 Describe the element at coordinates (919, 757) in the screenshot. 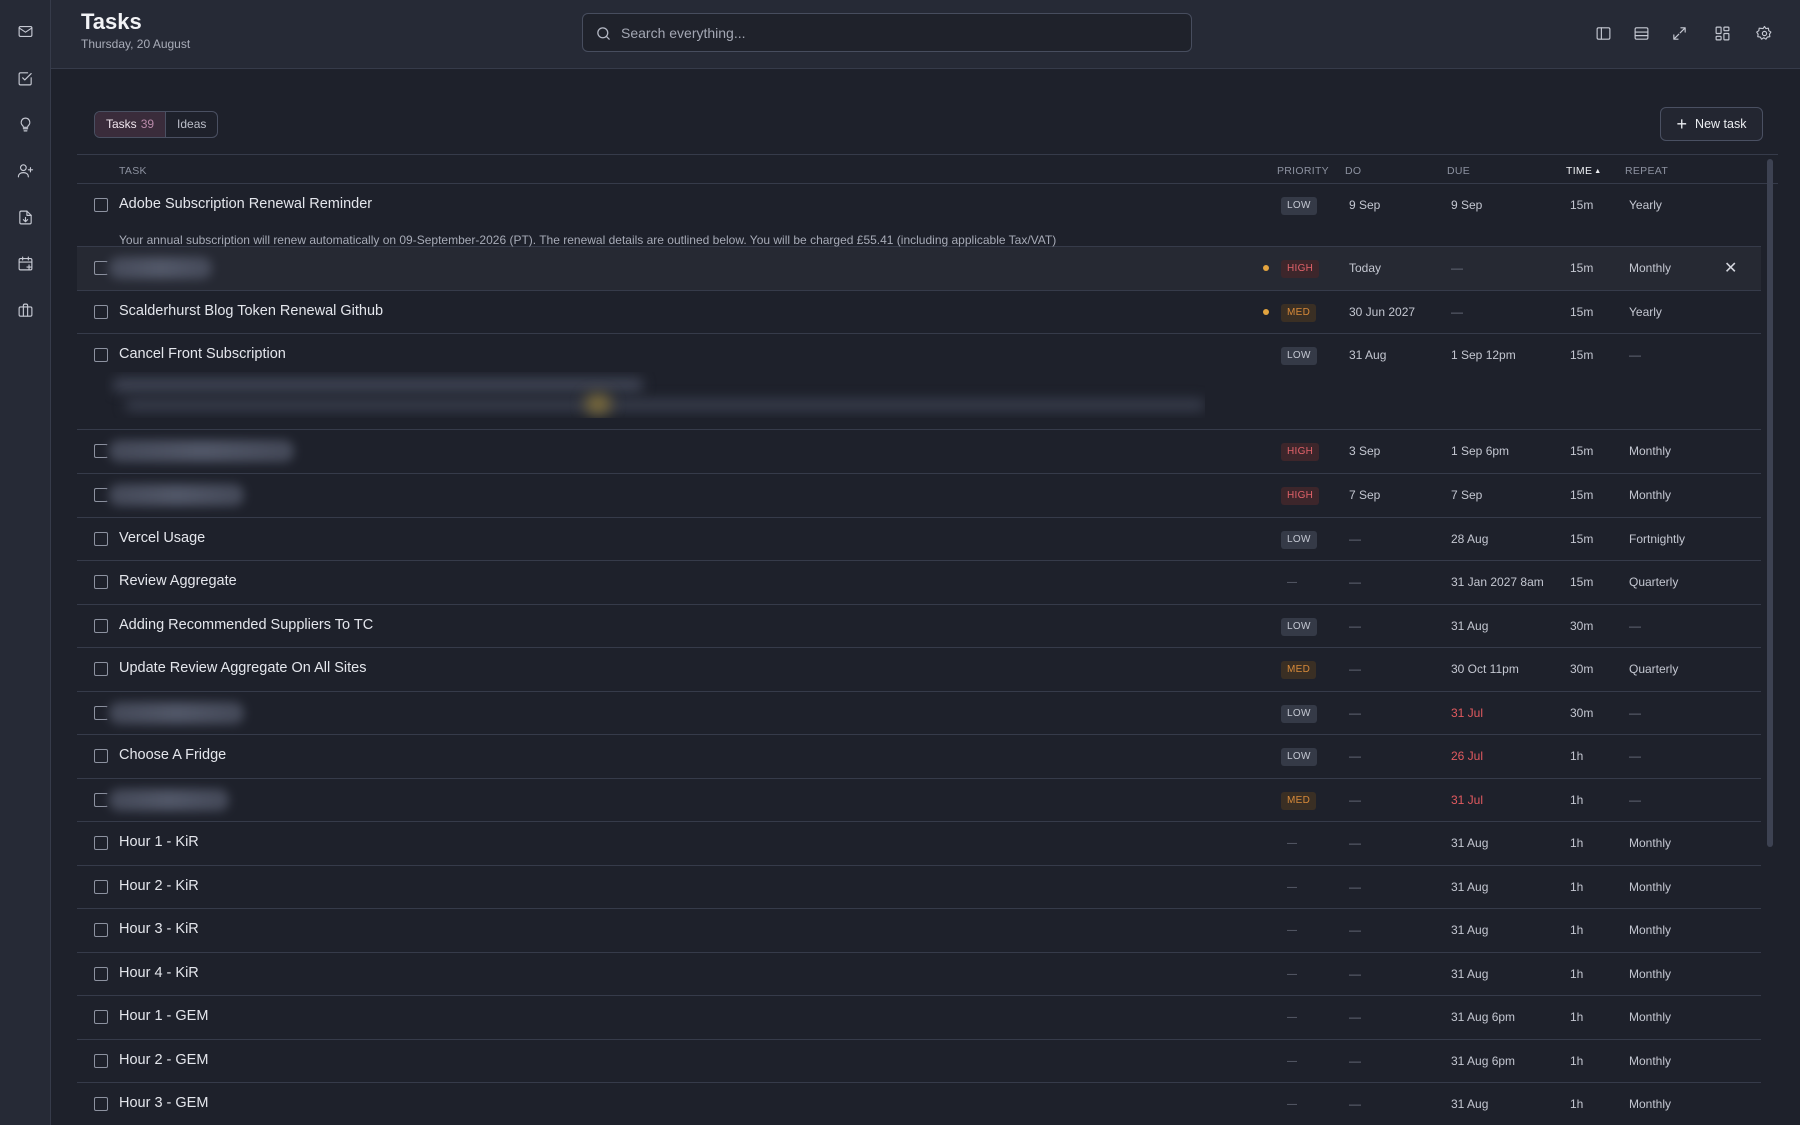

I see `table-row: Choose A Fridge LOW — 26 Jul 1h —` at that location.